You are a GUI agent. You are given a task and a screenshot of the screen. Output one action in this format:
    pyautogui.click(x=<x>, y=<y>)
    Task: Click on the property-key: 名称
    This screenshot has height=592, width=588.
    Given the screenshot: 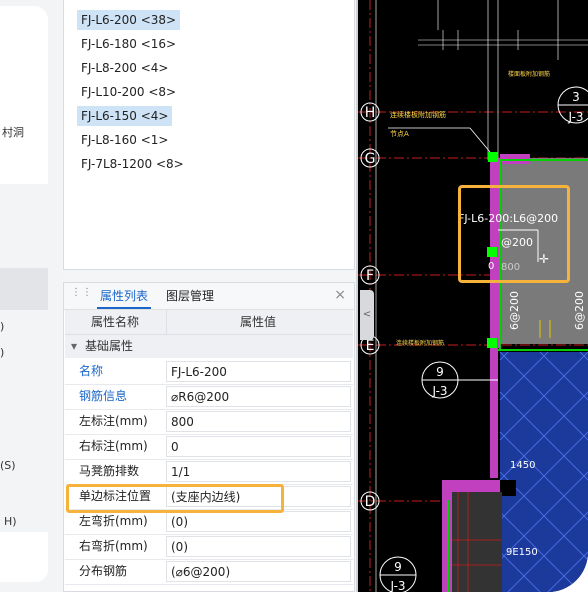 What is the action you would take?
    pyautogui.click(x=91, y=371)
    